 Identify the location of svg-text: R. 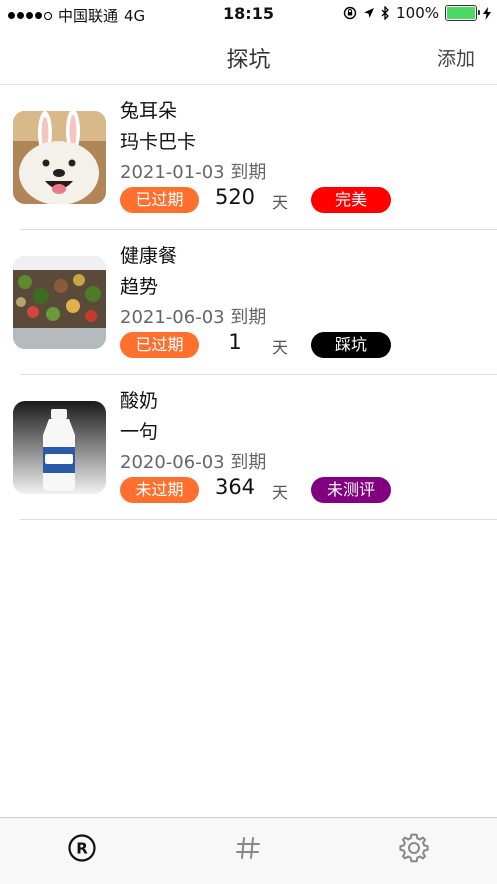
(82, 849).